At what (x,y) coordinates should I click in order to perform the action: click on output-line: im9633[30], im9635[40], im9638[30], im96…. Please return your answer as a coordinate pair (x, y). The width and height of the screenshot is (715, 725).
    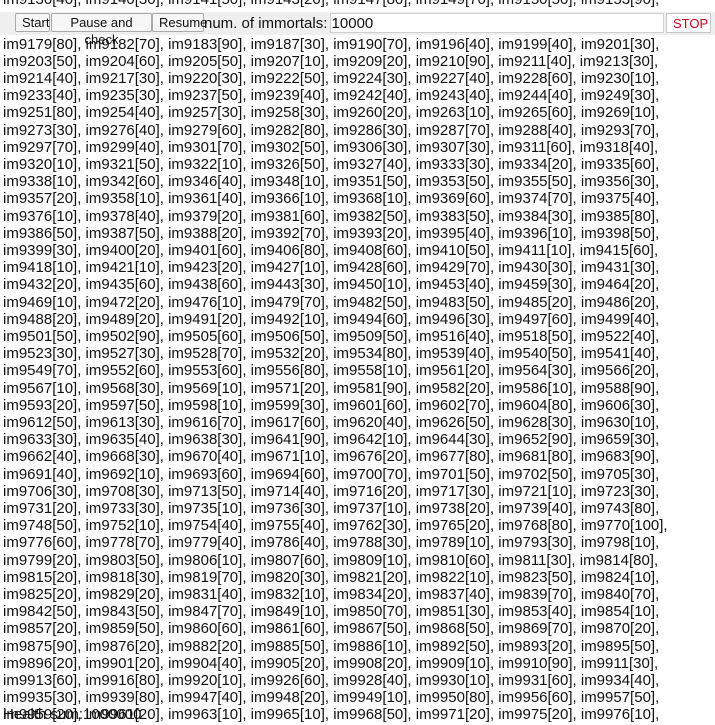
    Looking at the image, I should click on (331, 440).